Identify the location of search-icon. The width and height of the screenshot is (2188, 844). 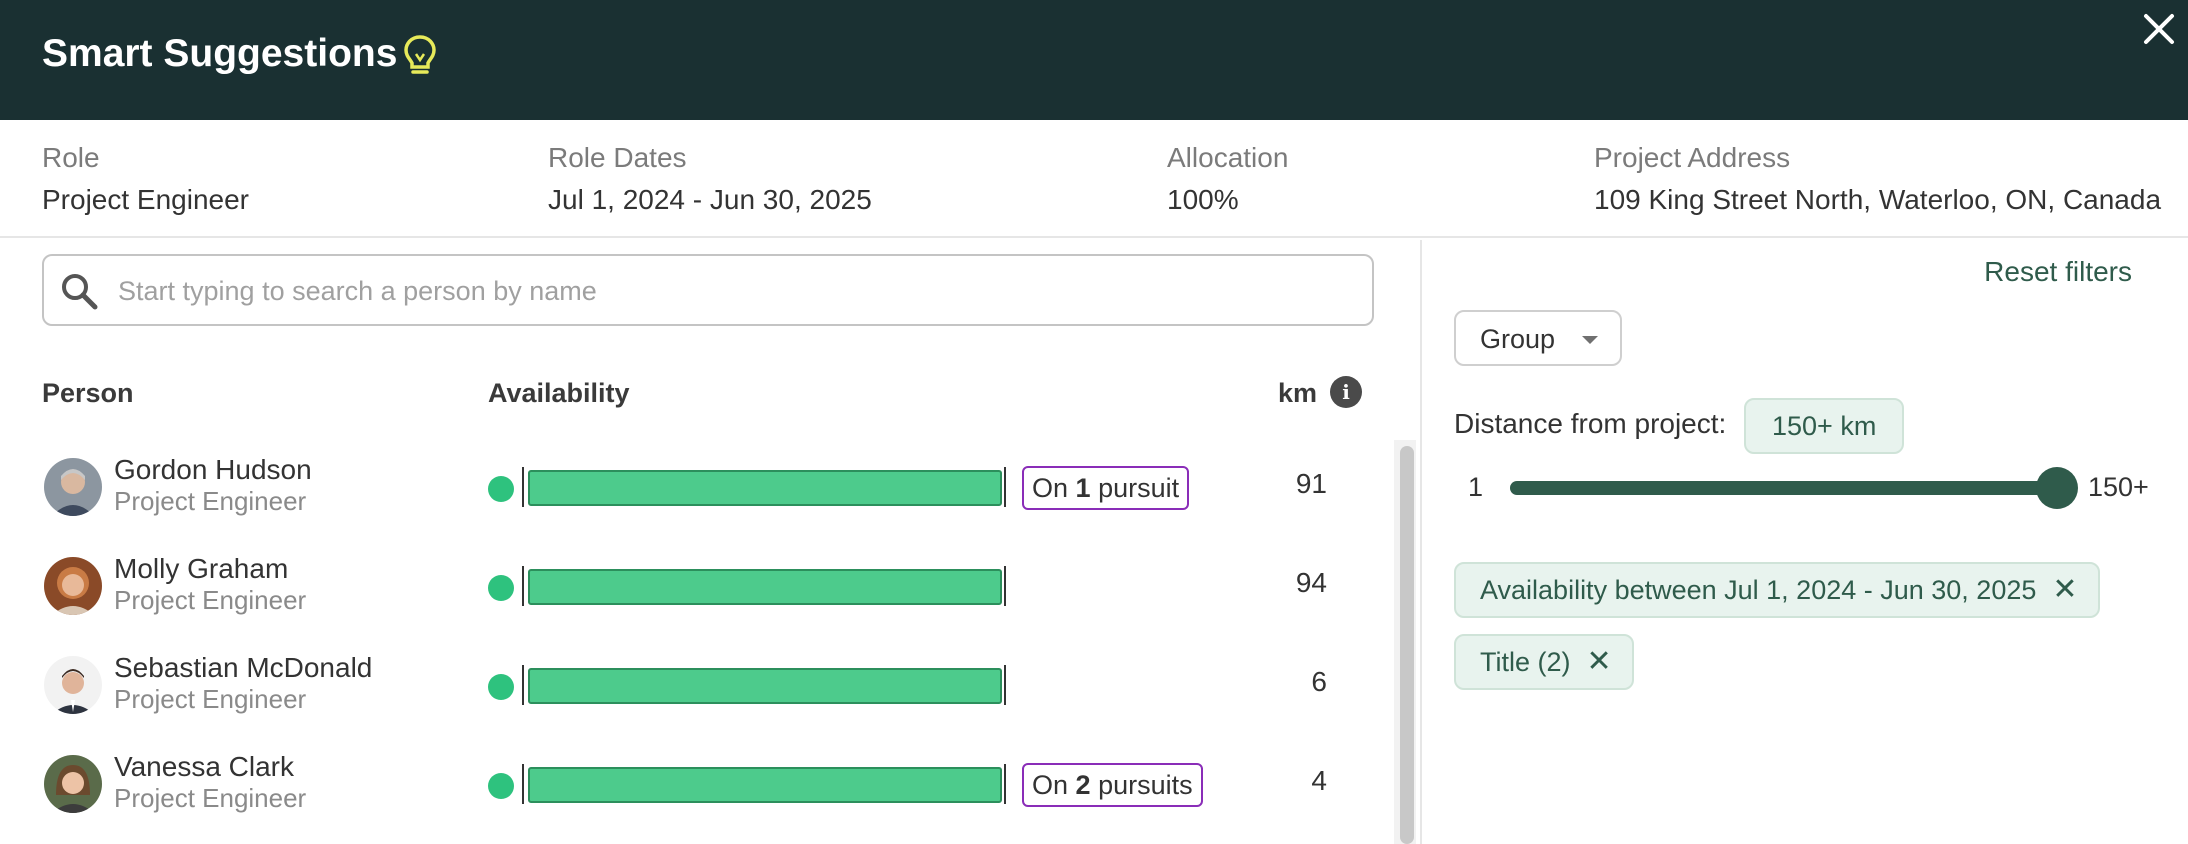
(80, 292).